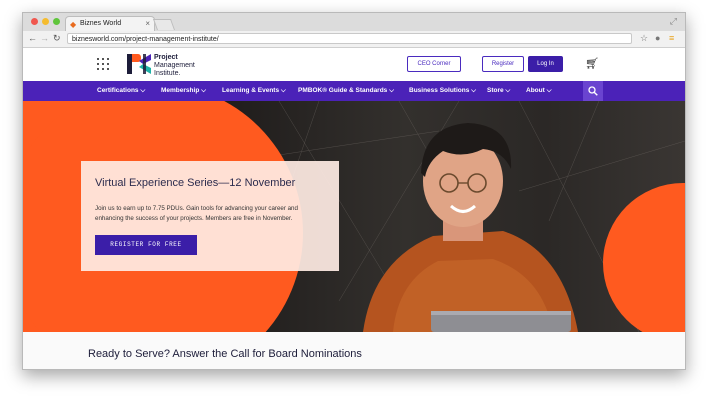 The width and height of the screenshot is (706, 400). I want to click on mic-icon: ●, so click(657, 38).